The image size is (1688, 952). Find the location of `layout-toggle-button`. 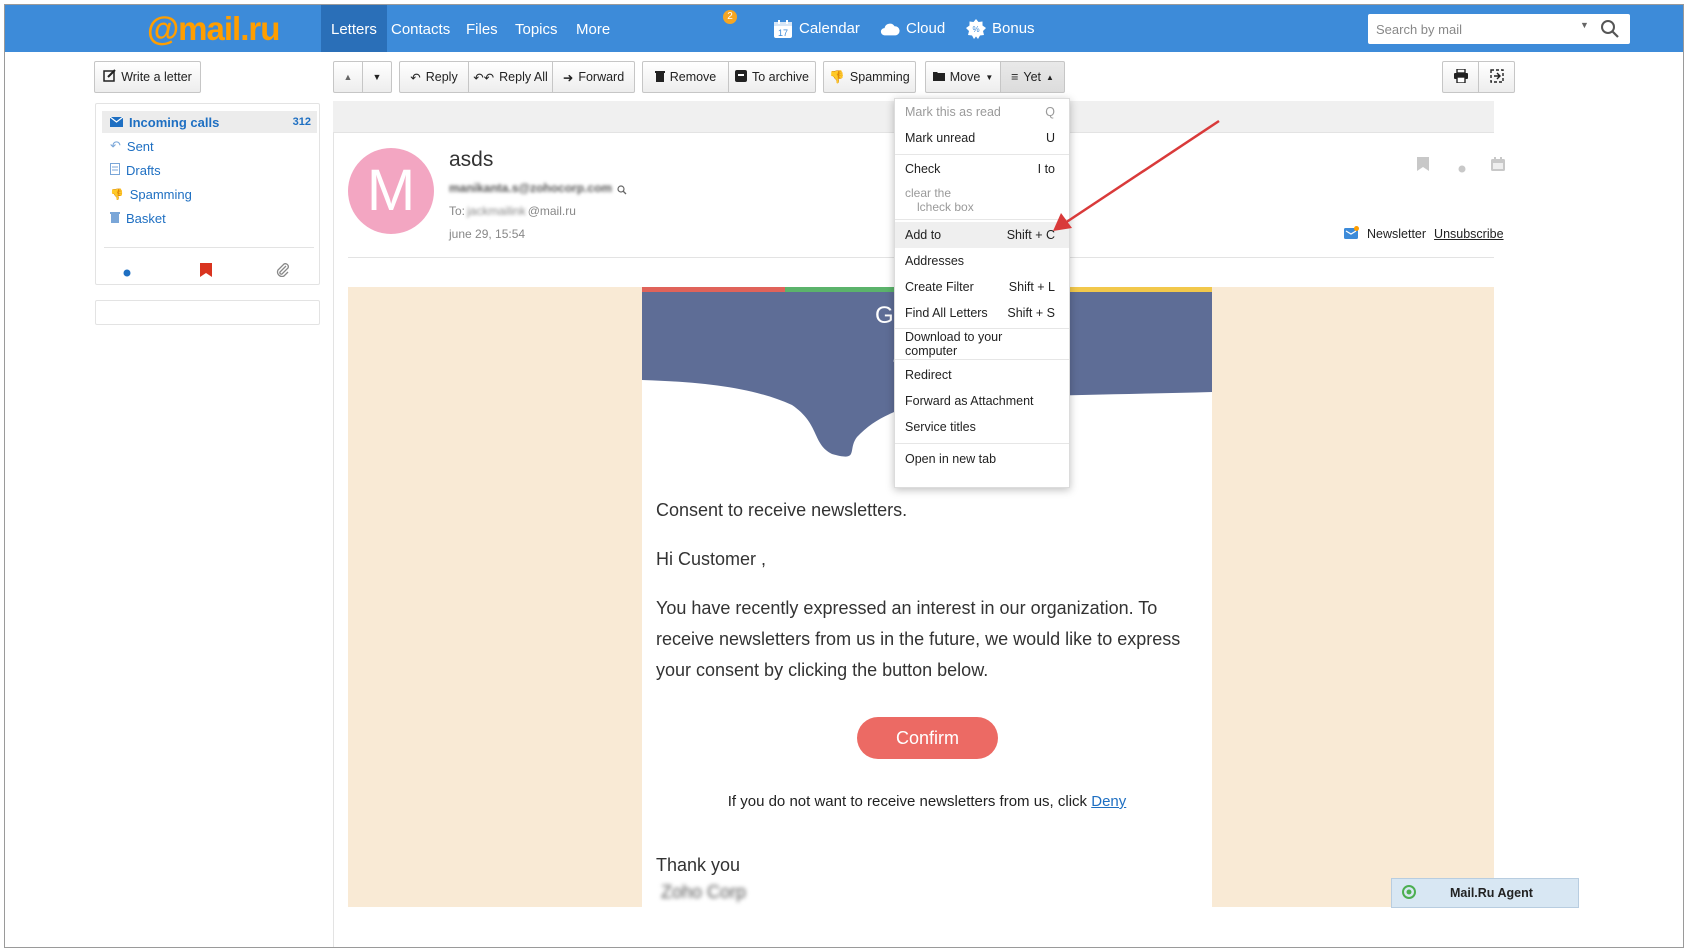

layout-toggle-button is located at coordinates (1496, 77).